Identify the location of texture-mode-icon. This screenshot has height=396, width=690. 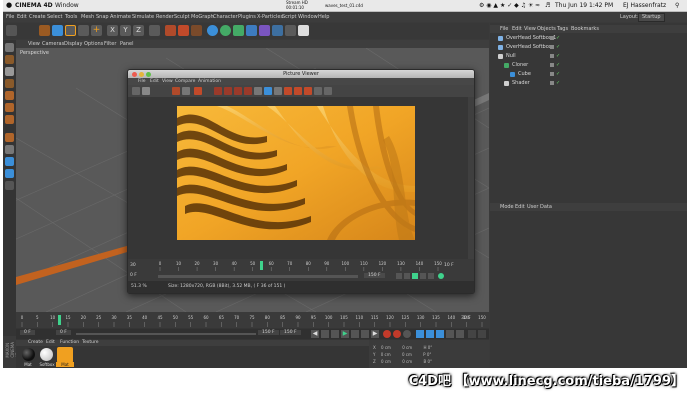
(9, 71).